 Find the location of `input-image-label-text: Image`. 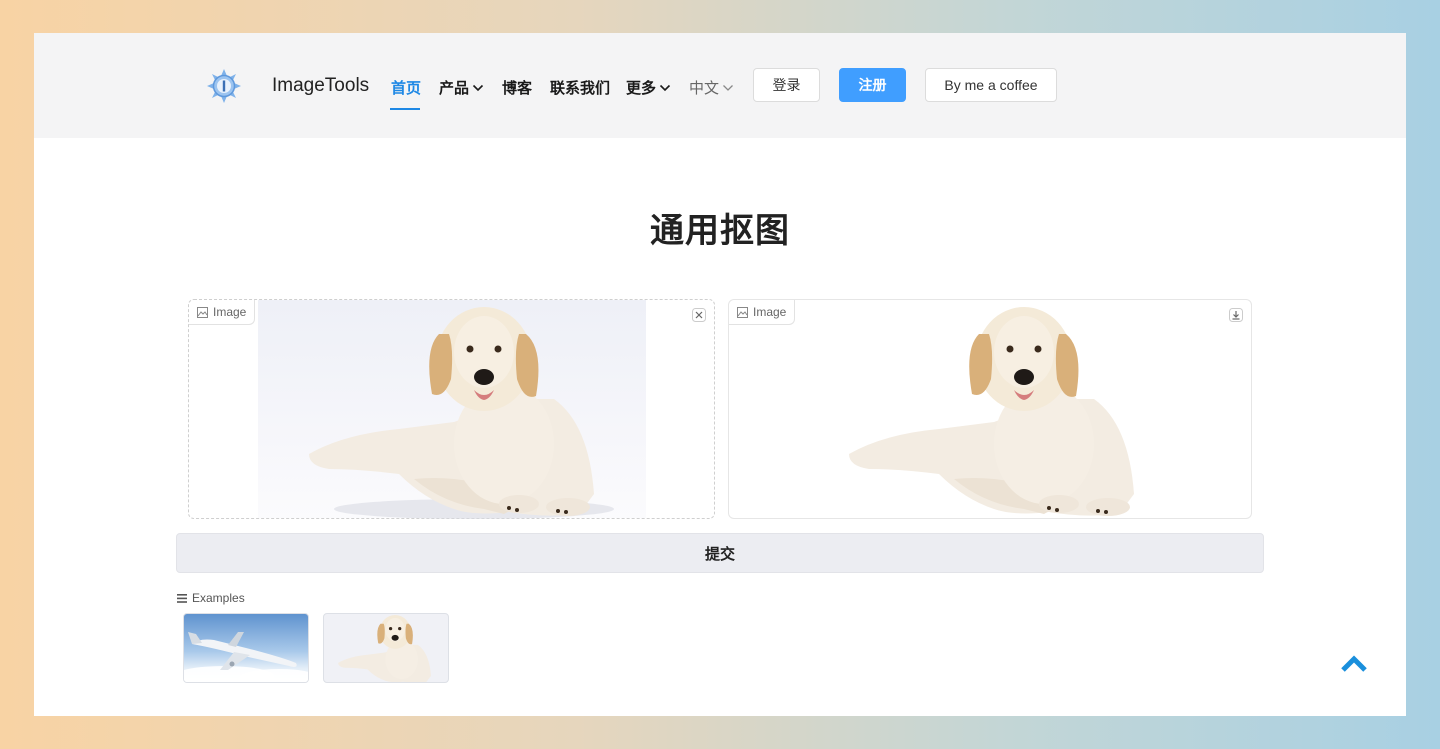

input-image-label-text: Image is located at coordinates (230, 312).